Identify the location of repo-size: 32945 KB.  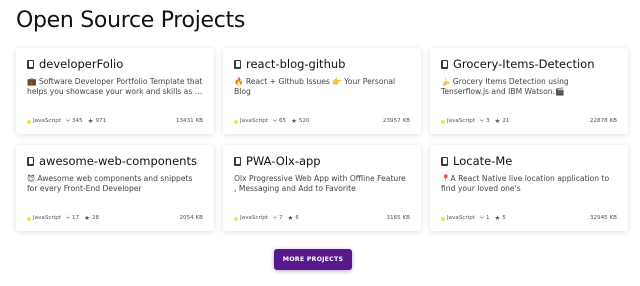
(603, 218).